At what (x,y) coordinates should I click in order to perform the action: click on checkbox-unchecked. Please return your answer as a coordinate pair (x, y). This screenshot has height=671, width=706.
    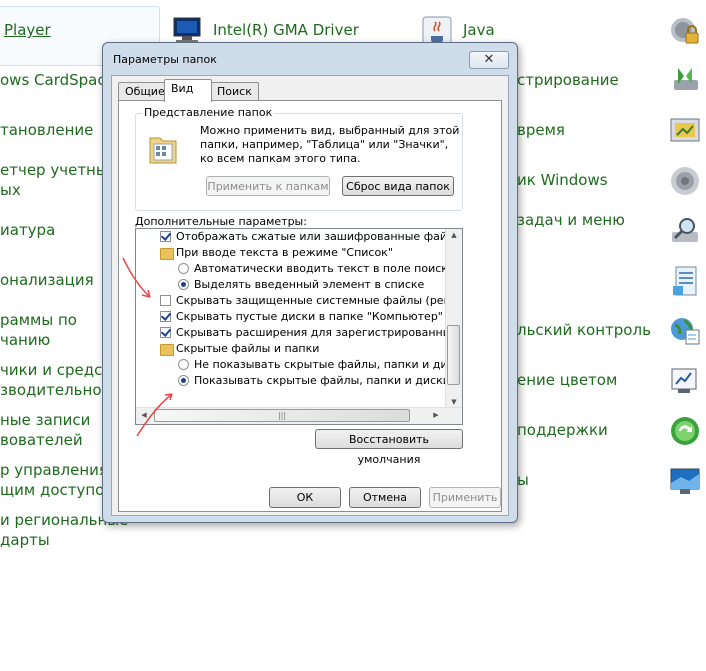
    Looking at the image, I should click on (165, 300).